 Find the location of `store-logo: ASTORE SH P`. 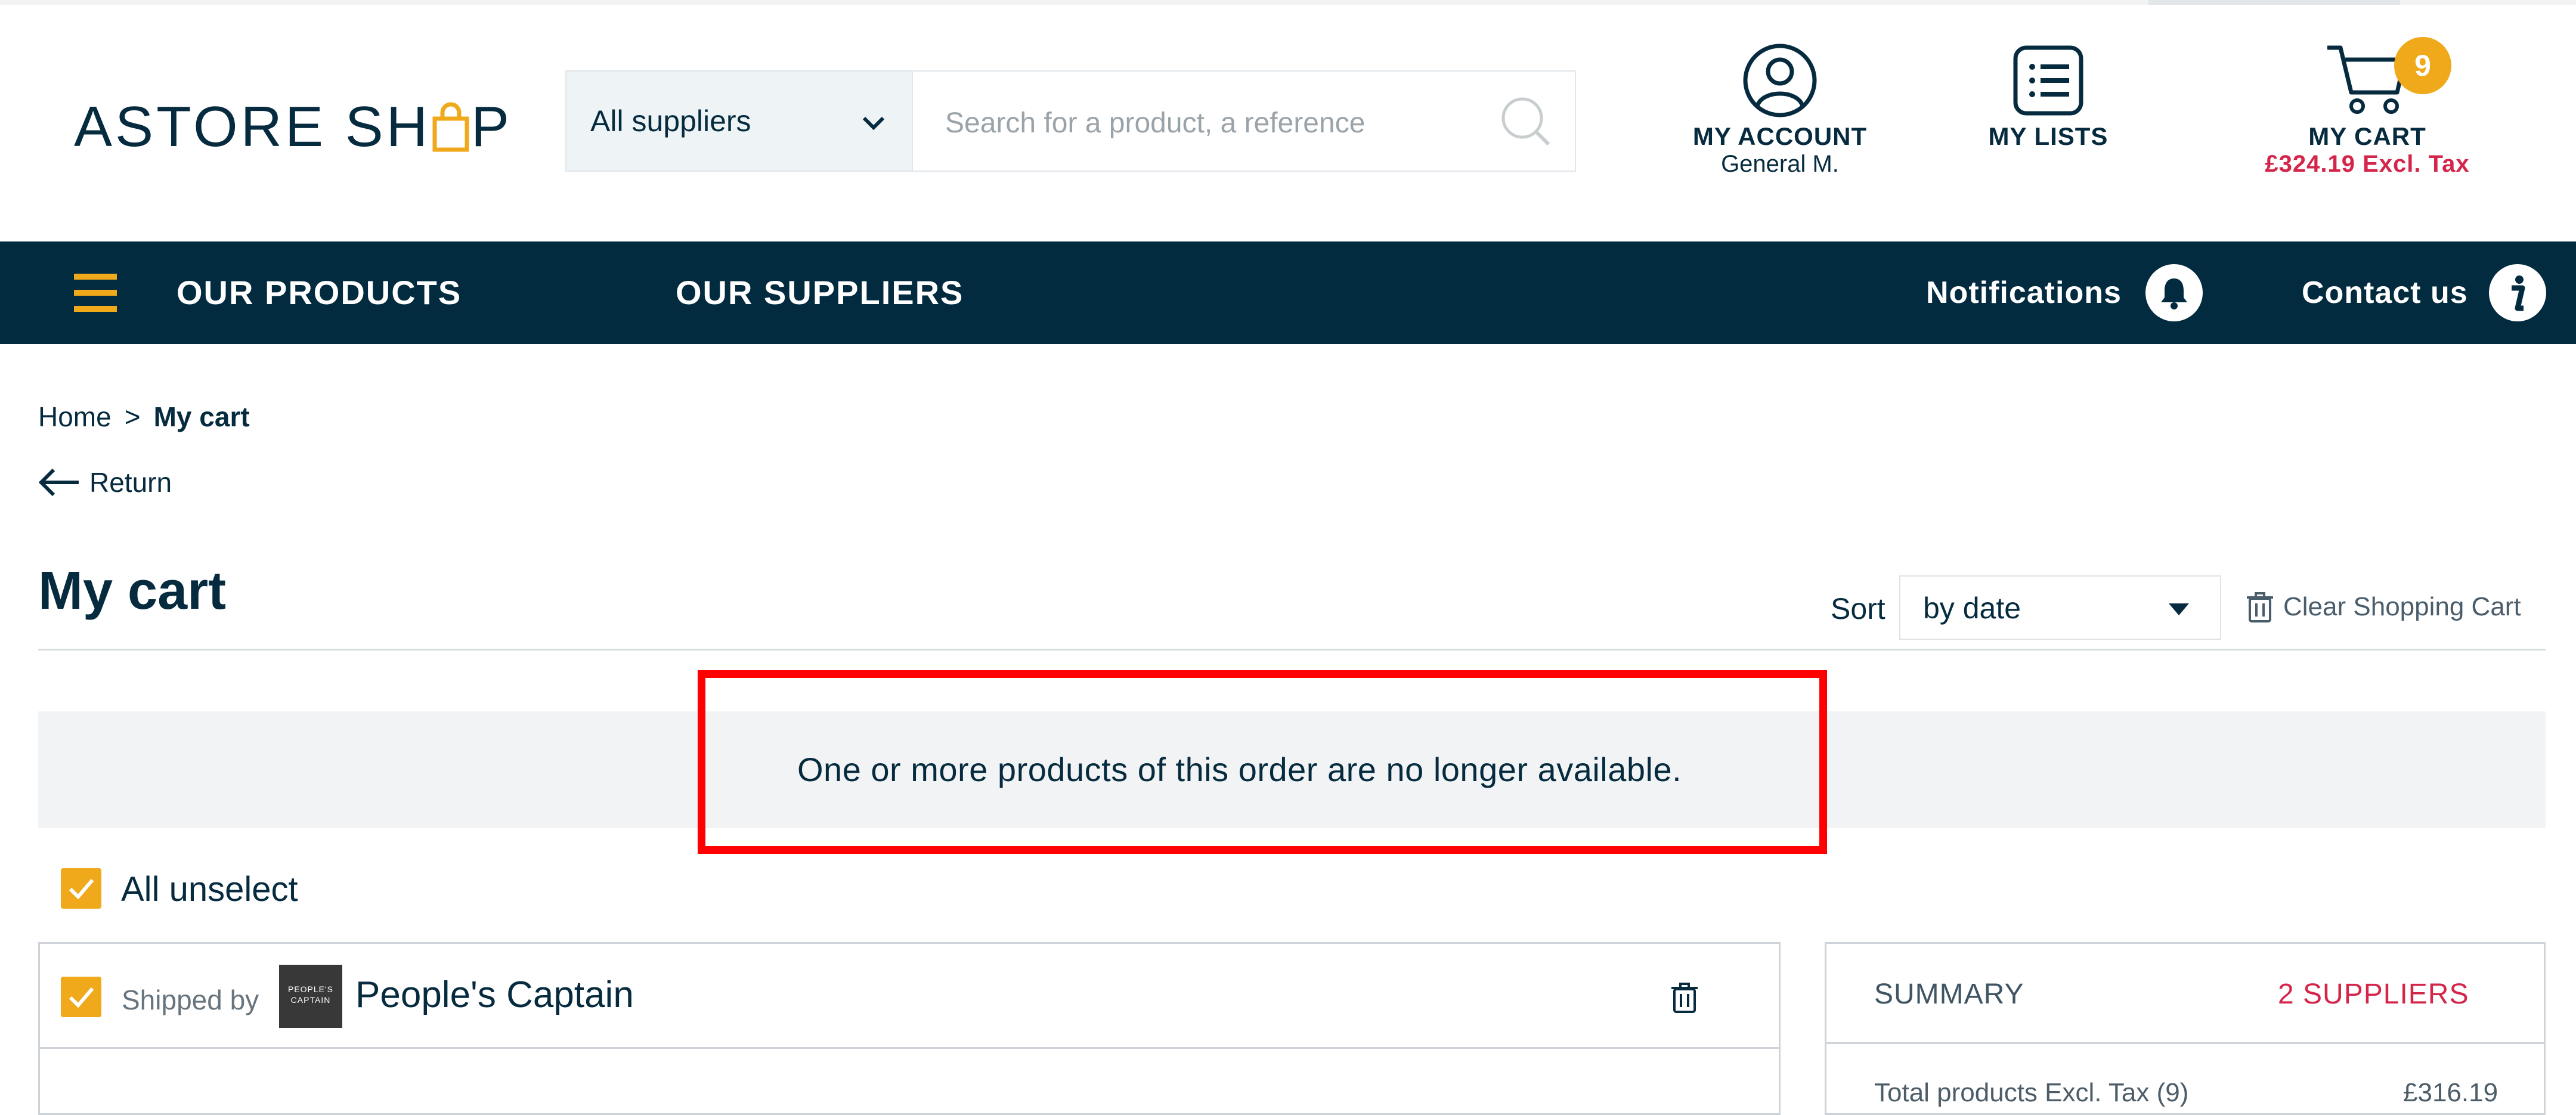

store-logo: ASTORE SH P is located at coordinates (293, 127).